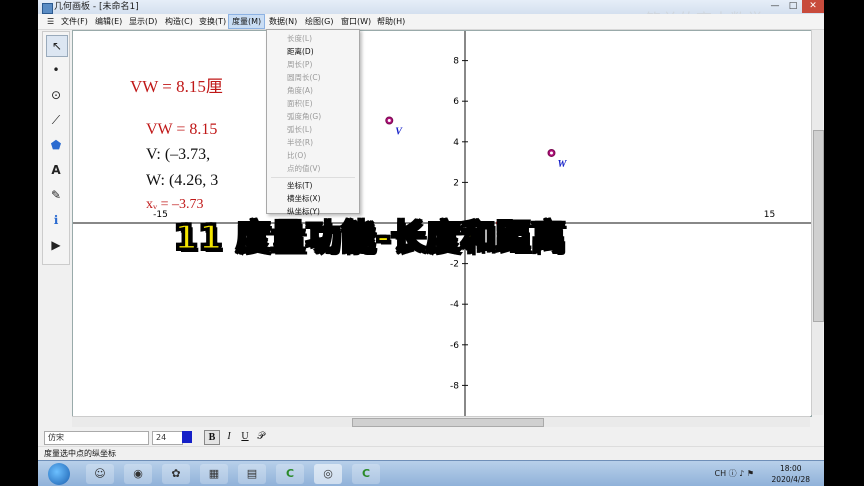  I want to click on menu-item-abscissa: 横坐标(X), so click(304, 198).